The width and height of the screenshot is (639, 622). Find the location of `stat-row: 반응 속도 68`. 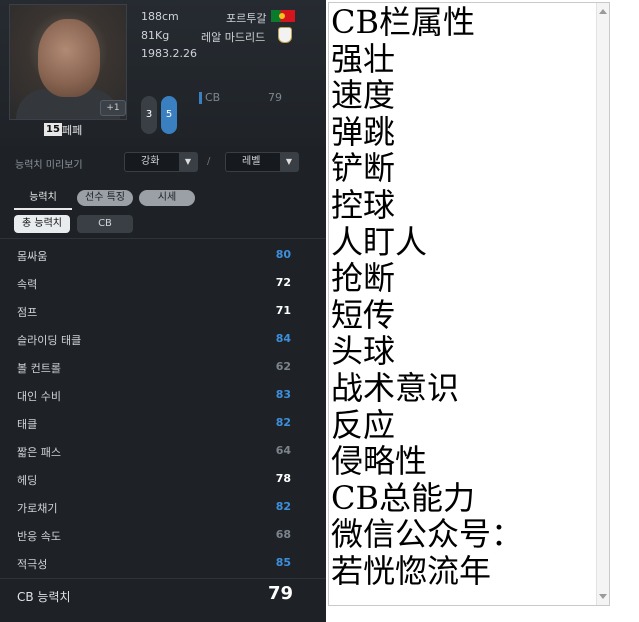

stat-row: 반응 속도 68 is located at coordinates (163, 534).